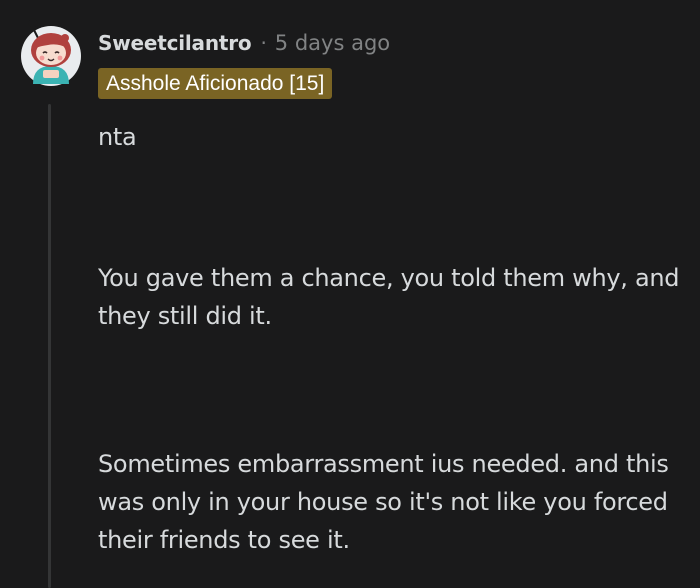  What do you see at coordinates (49, 346) in the screenshot?
I see `thread-collapse-line` at bounding box center [49, 346].